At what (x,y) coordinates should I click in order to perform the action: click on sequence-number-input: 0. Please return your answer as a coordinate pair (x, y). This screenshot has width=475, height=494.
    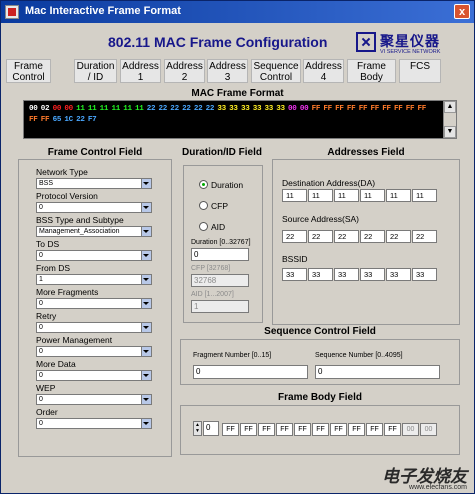
    Looking at the image, I should click on (377, 372).